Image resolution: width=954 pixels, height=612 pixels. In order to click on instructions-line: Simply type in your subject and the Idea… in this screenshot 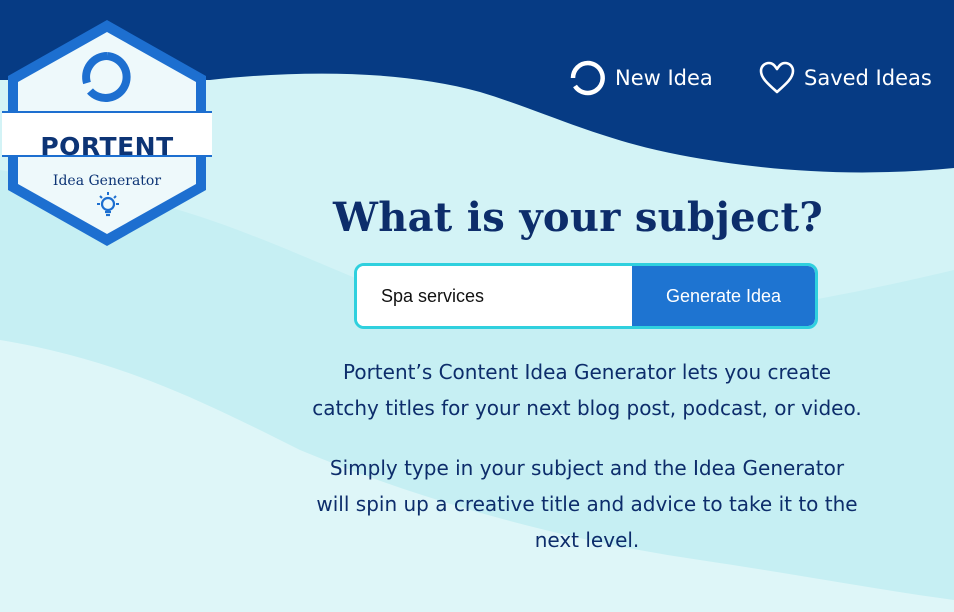, I will do `click(587, 468)`.